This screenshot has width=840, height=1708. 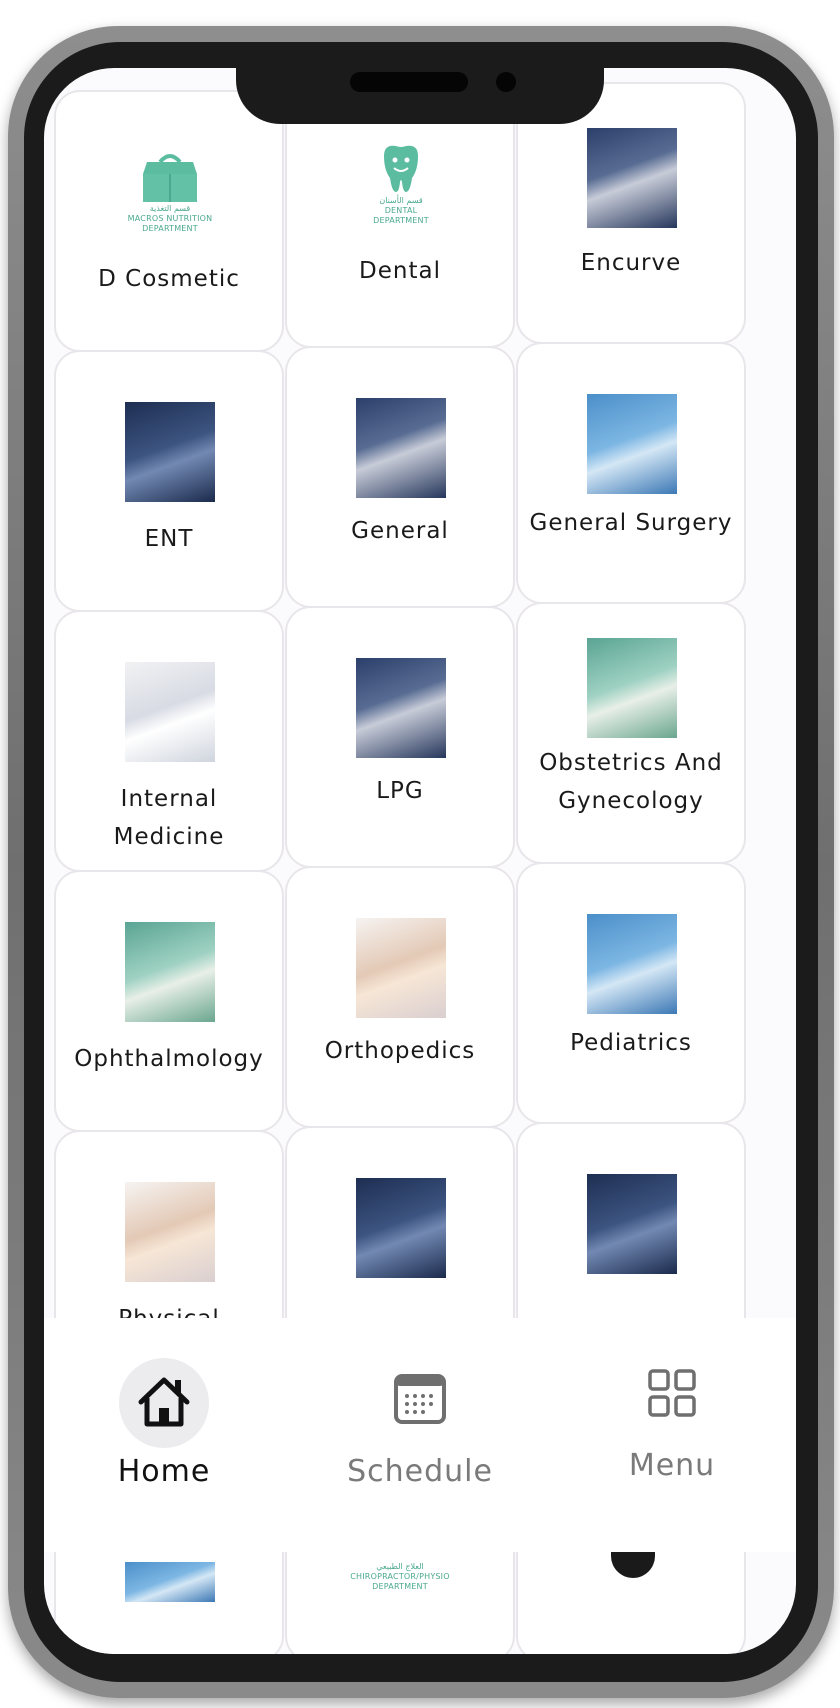 I want to click on phone-notch, so click(x=420, y=91).